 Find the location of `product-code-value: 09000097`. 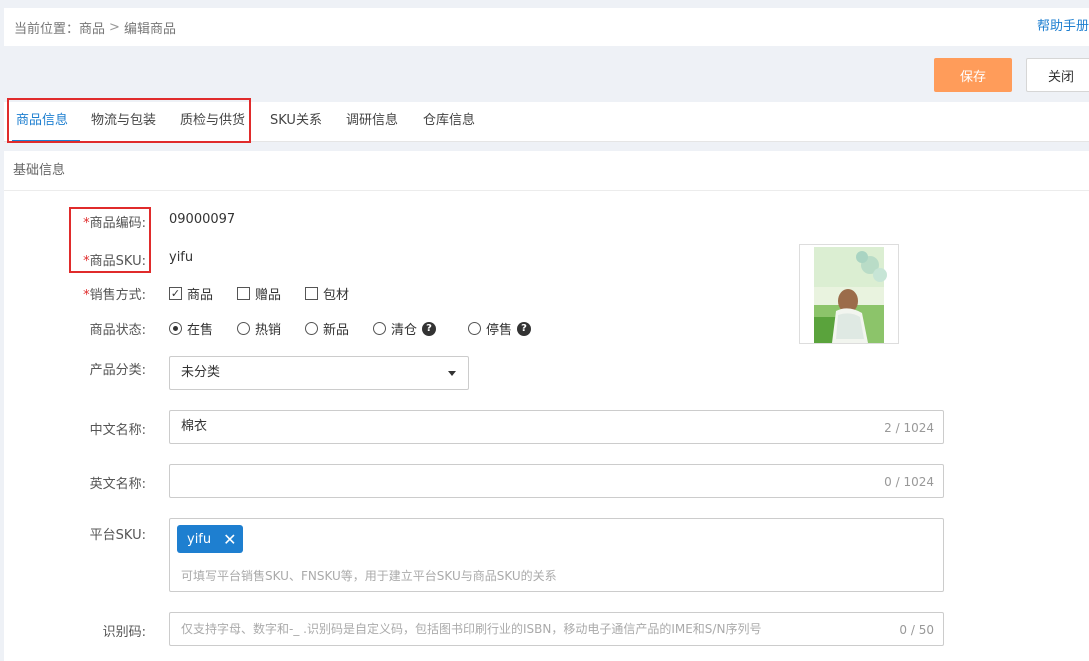

product-code-value: 09000097 is located at coordinates (202, 219).